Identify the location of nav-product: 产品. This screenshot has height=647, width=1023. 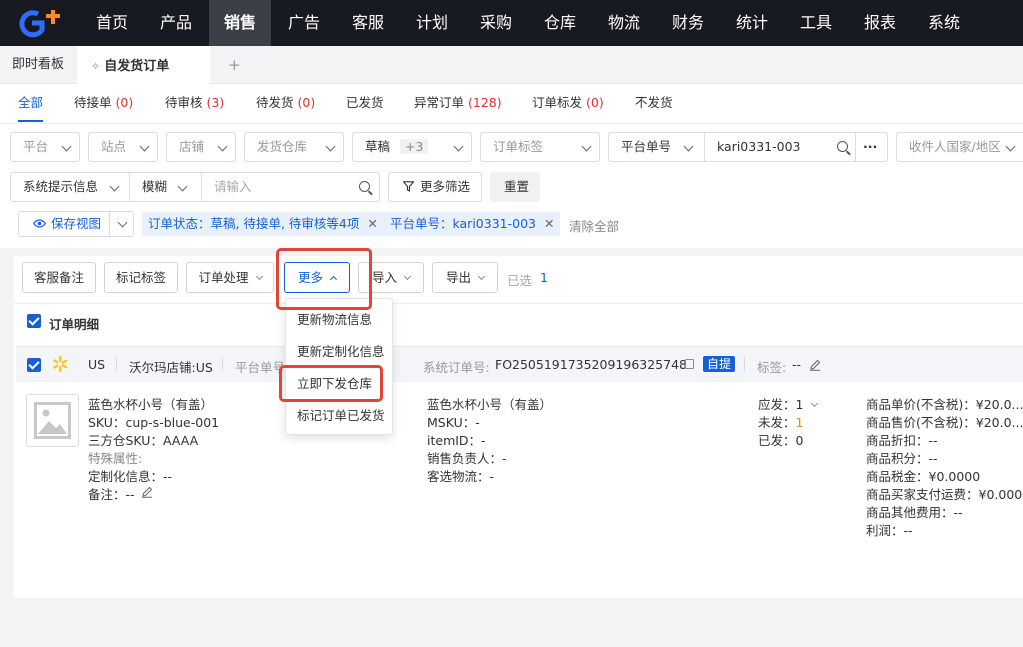
(176, 23).